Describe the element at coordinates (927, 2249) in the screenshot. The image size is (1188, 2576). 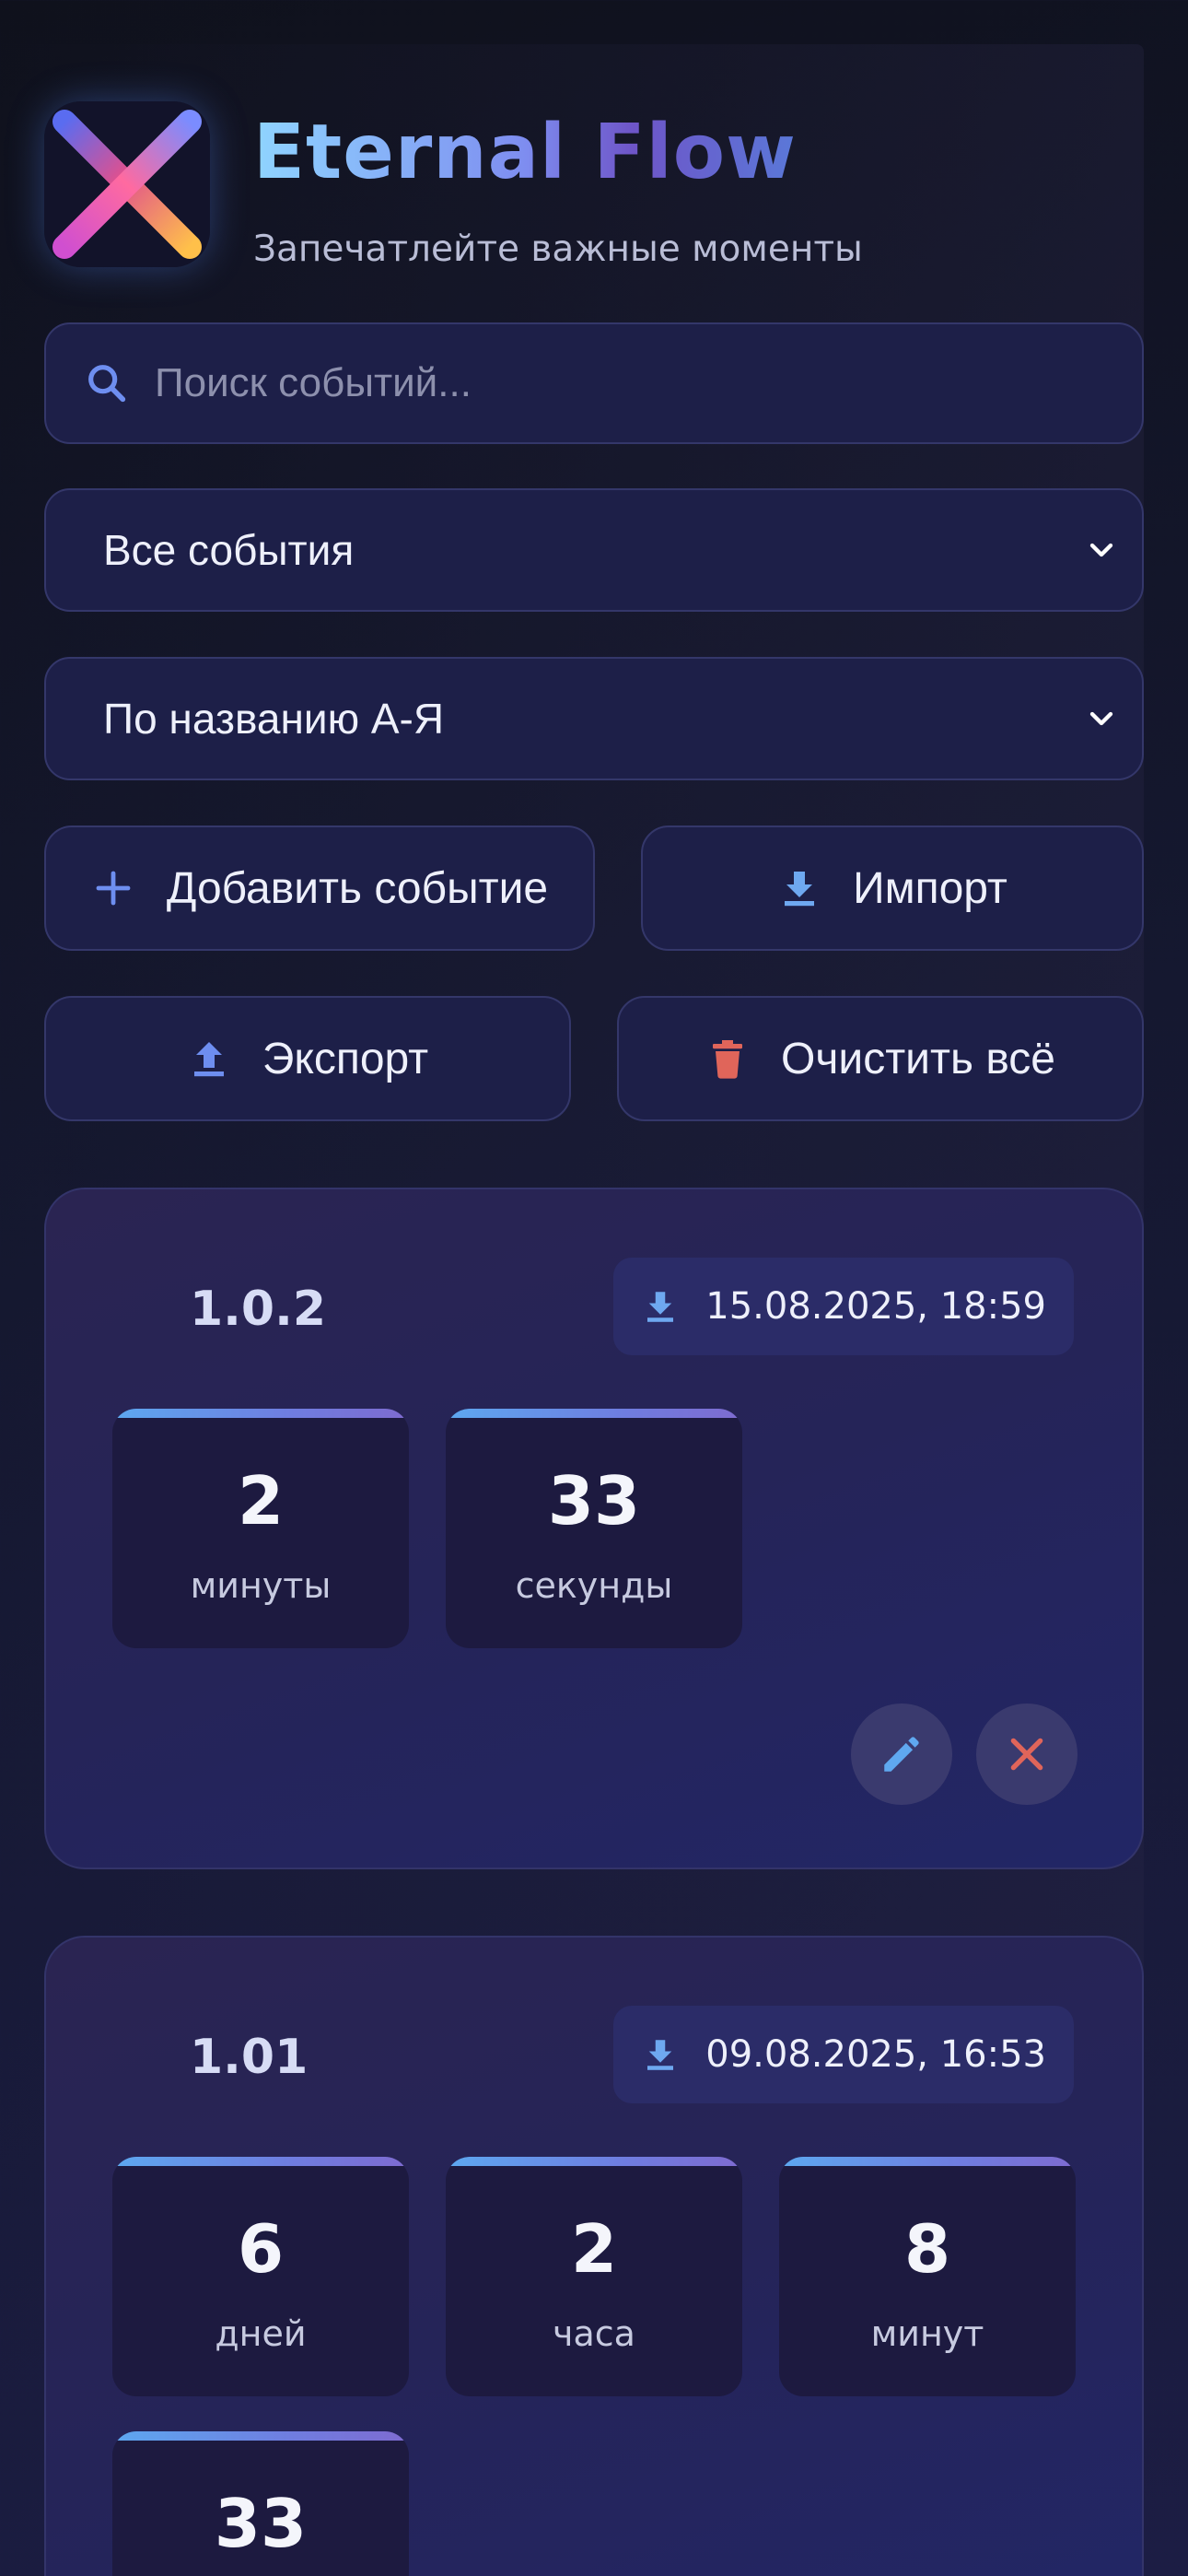
I see `tile-value: 8` at that location.